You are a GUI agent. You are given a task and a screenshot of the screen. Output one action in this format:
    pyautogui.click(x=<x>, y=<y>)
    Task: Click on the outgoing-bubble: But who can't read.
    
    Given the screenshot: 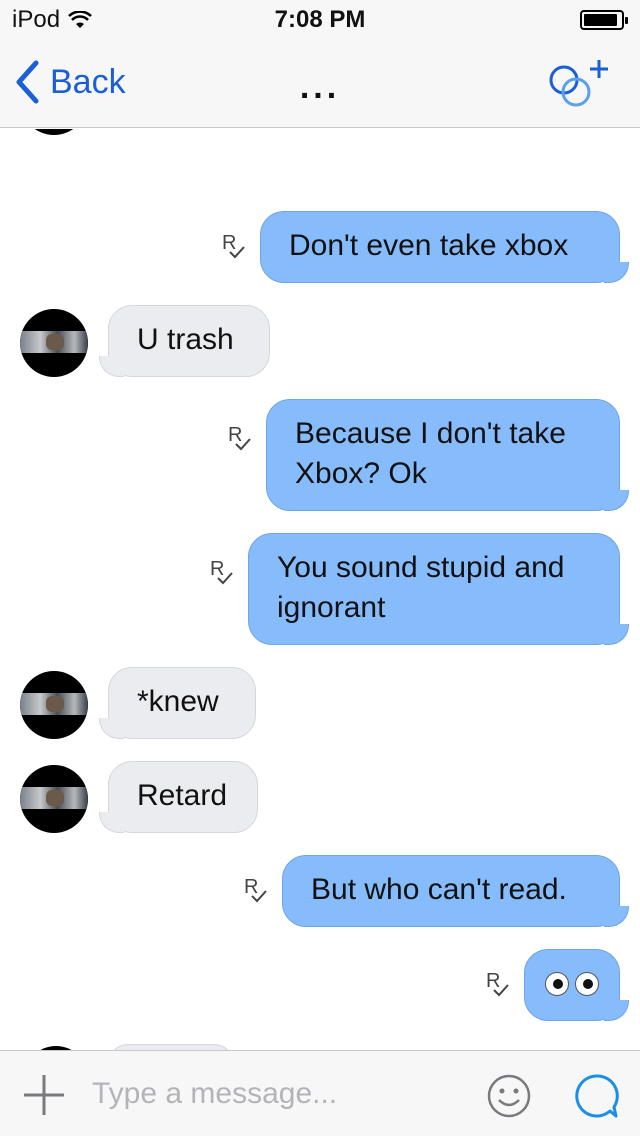 What is the action you would take?
    pyautogui.click(x=455, y=891)
    